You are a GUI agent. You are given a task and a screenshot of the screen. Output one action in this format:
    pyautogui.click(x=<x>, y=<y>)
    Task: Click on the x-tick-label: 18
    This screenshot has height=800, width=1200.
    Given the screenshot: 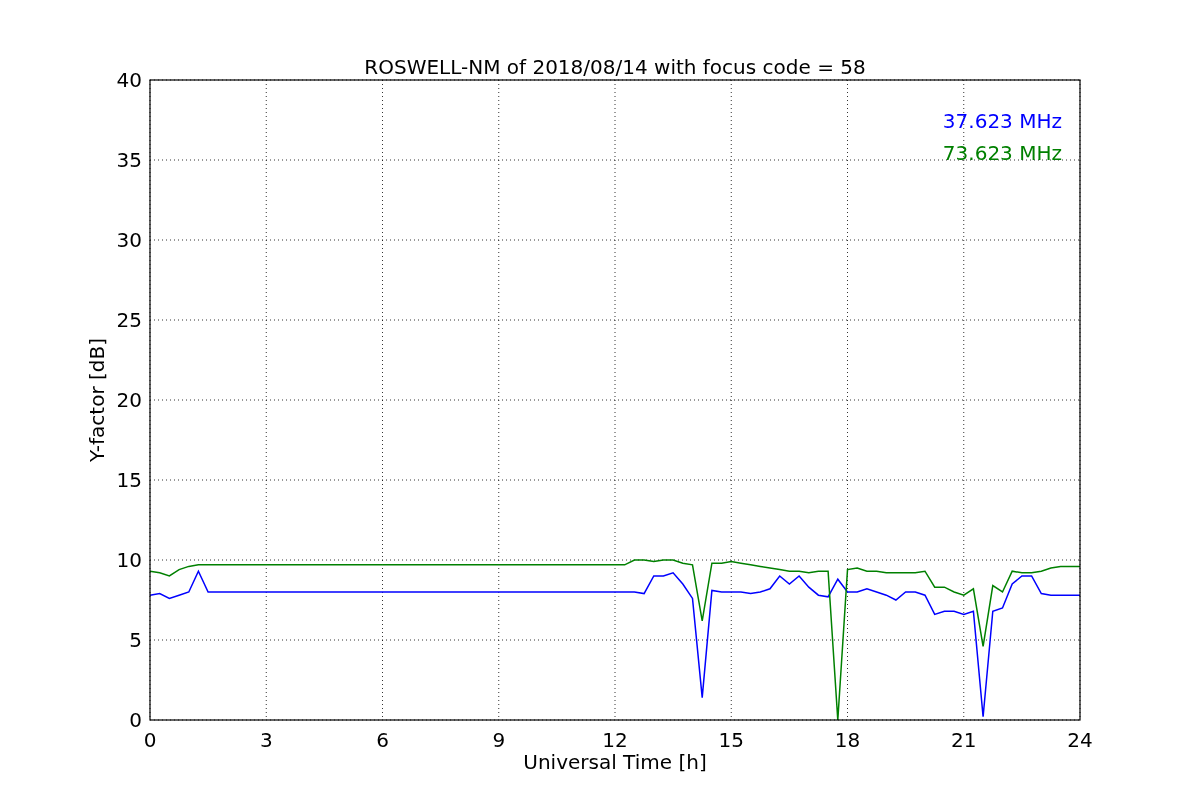 What is the action you would take?
    pyautogui.click(x=847, y=740)
    